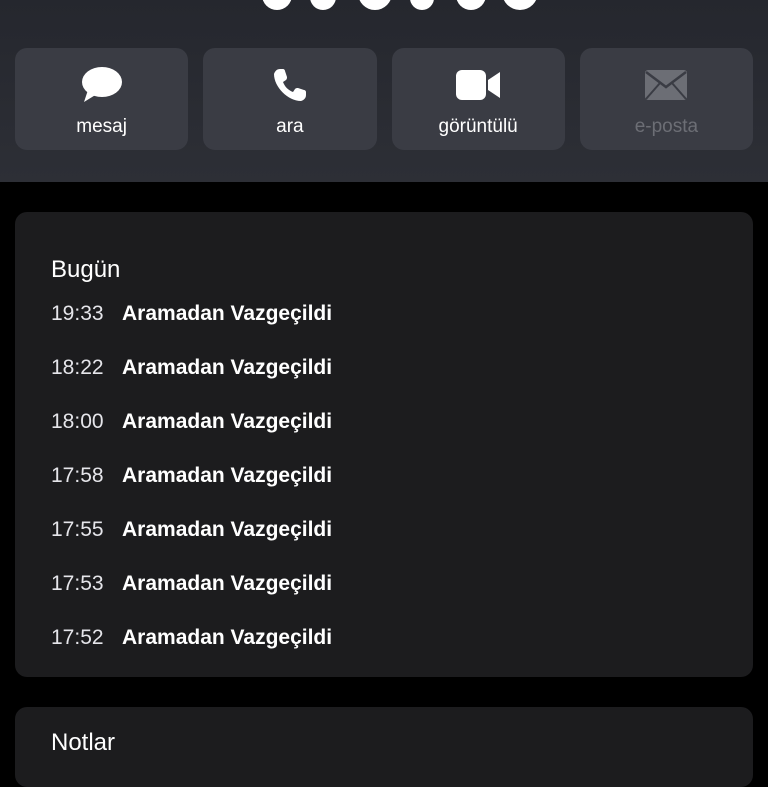 The width and height of the screenshot is (768, 787). Describe the element at coordinates (77, 367) in the screenshot. I see `call-time: 18:22` at that location.